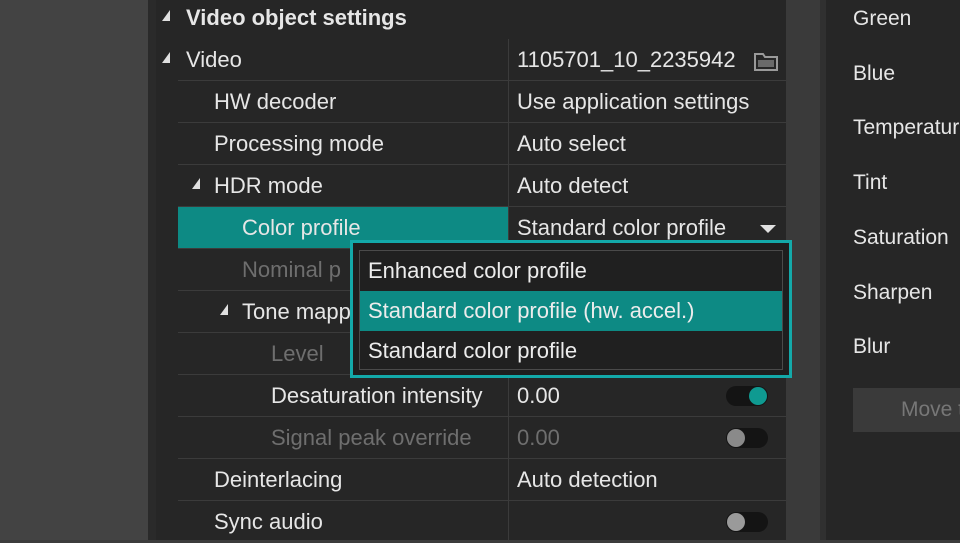 This screenshot has height=543, width=960. What do you see at coordinates (299, 143) in the screenshot?
I see `row-label: Processing mode` at bounding box center [299, 143].